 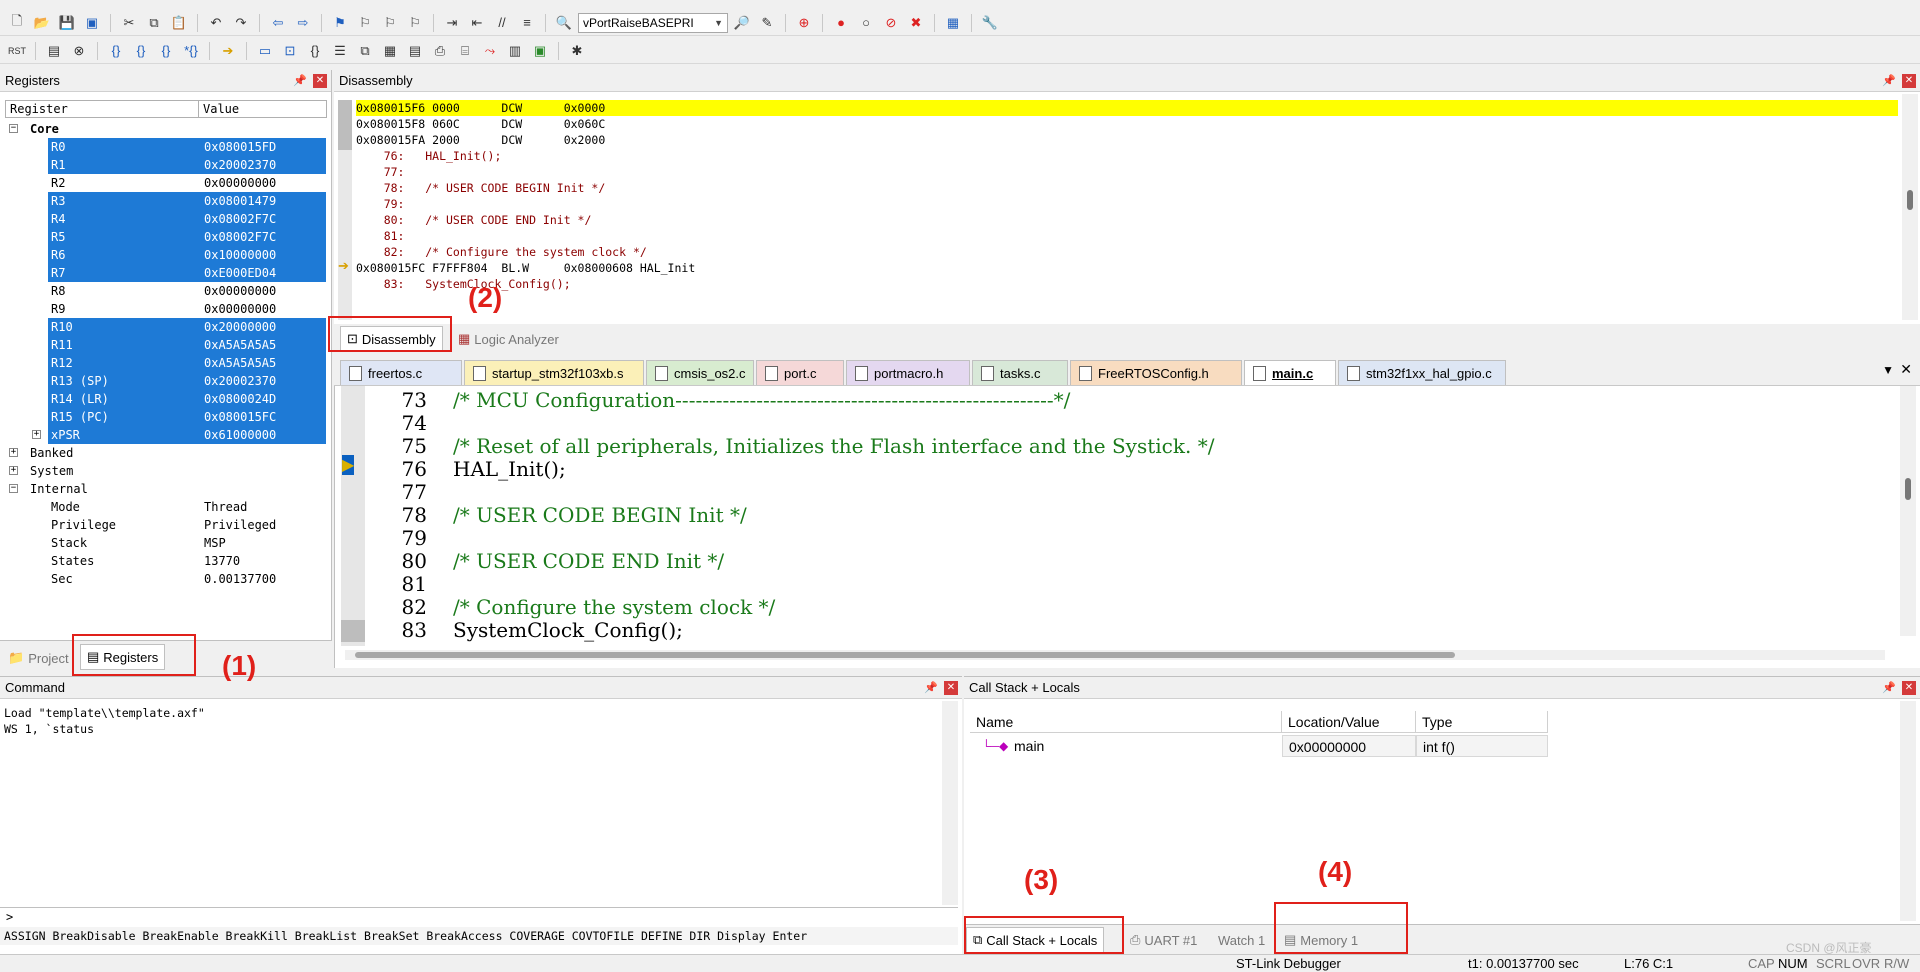 What do you see at coordinates (54, 51) in the screenshot?
I see `run-icon: ▤` at bounding box center [54, 51].